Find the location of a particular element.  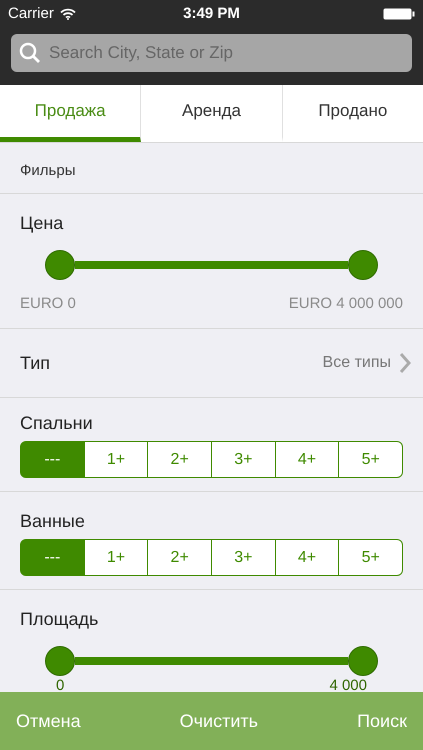

tab: Продано is located at coordinates (352, 113).